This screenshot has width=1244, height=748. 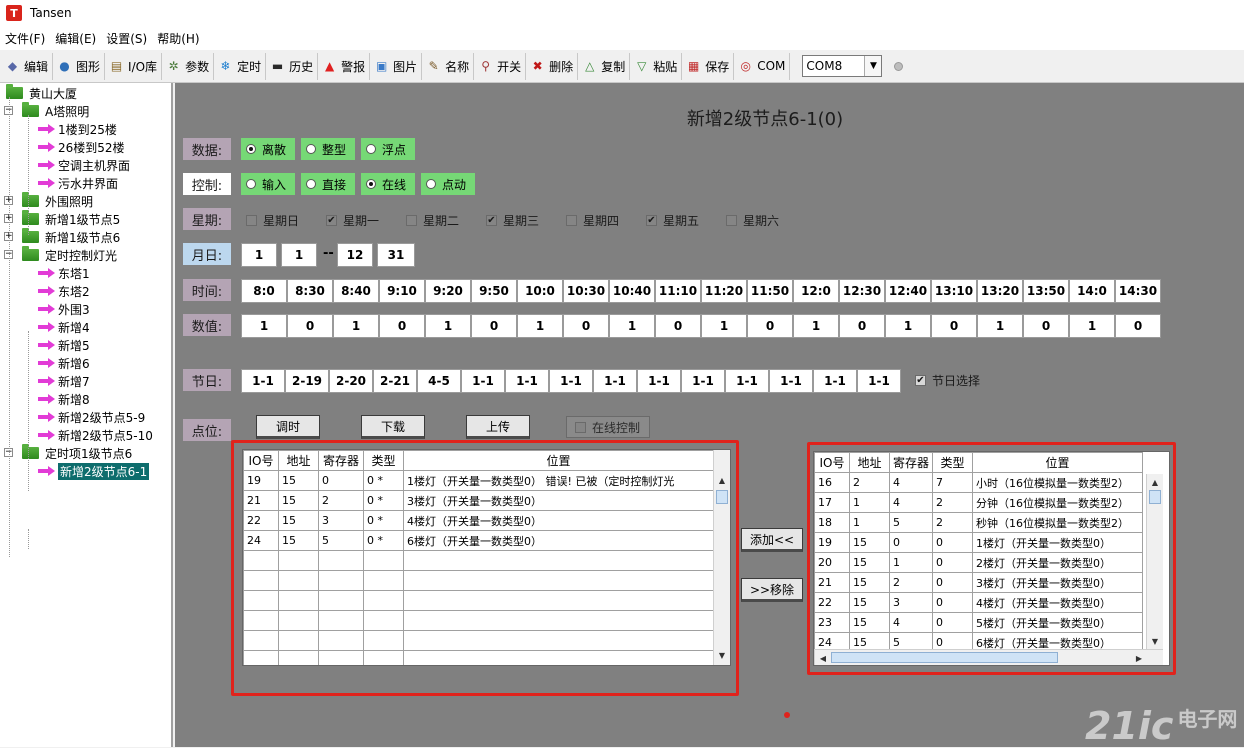 What do you see at coordinates (439, 381) in the screenshot?
I see `holiday-cell: 4-5` at bounding box center [439, 381].